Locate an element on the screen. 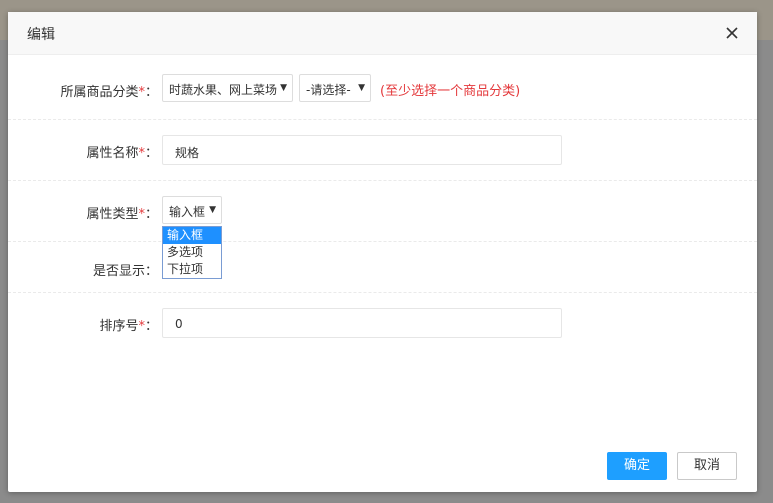  attr-type-dropdown: 输入框 多选项 下拉项 is located at coordinates (192, 252).